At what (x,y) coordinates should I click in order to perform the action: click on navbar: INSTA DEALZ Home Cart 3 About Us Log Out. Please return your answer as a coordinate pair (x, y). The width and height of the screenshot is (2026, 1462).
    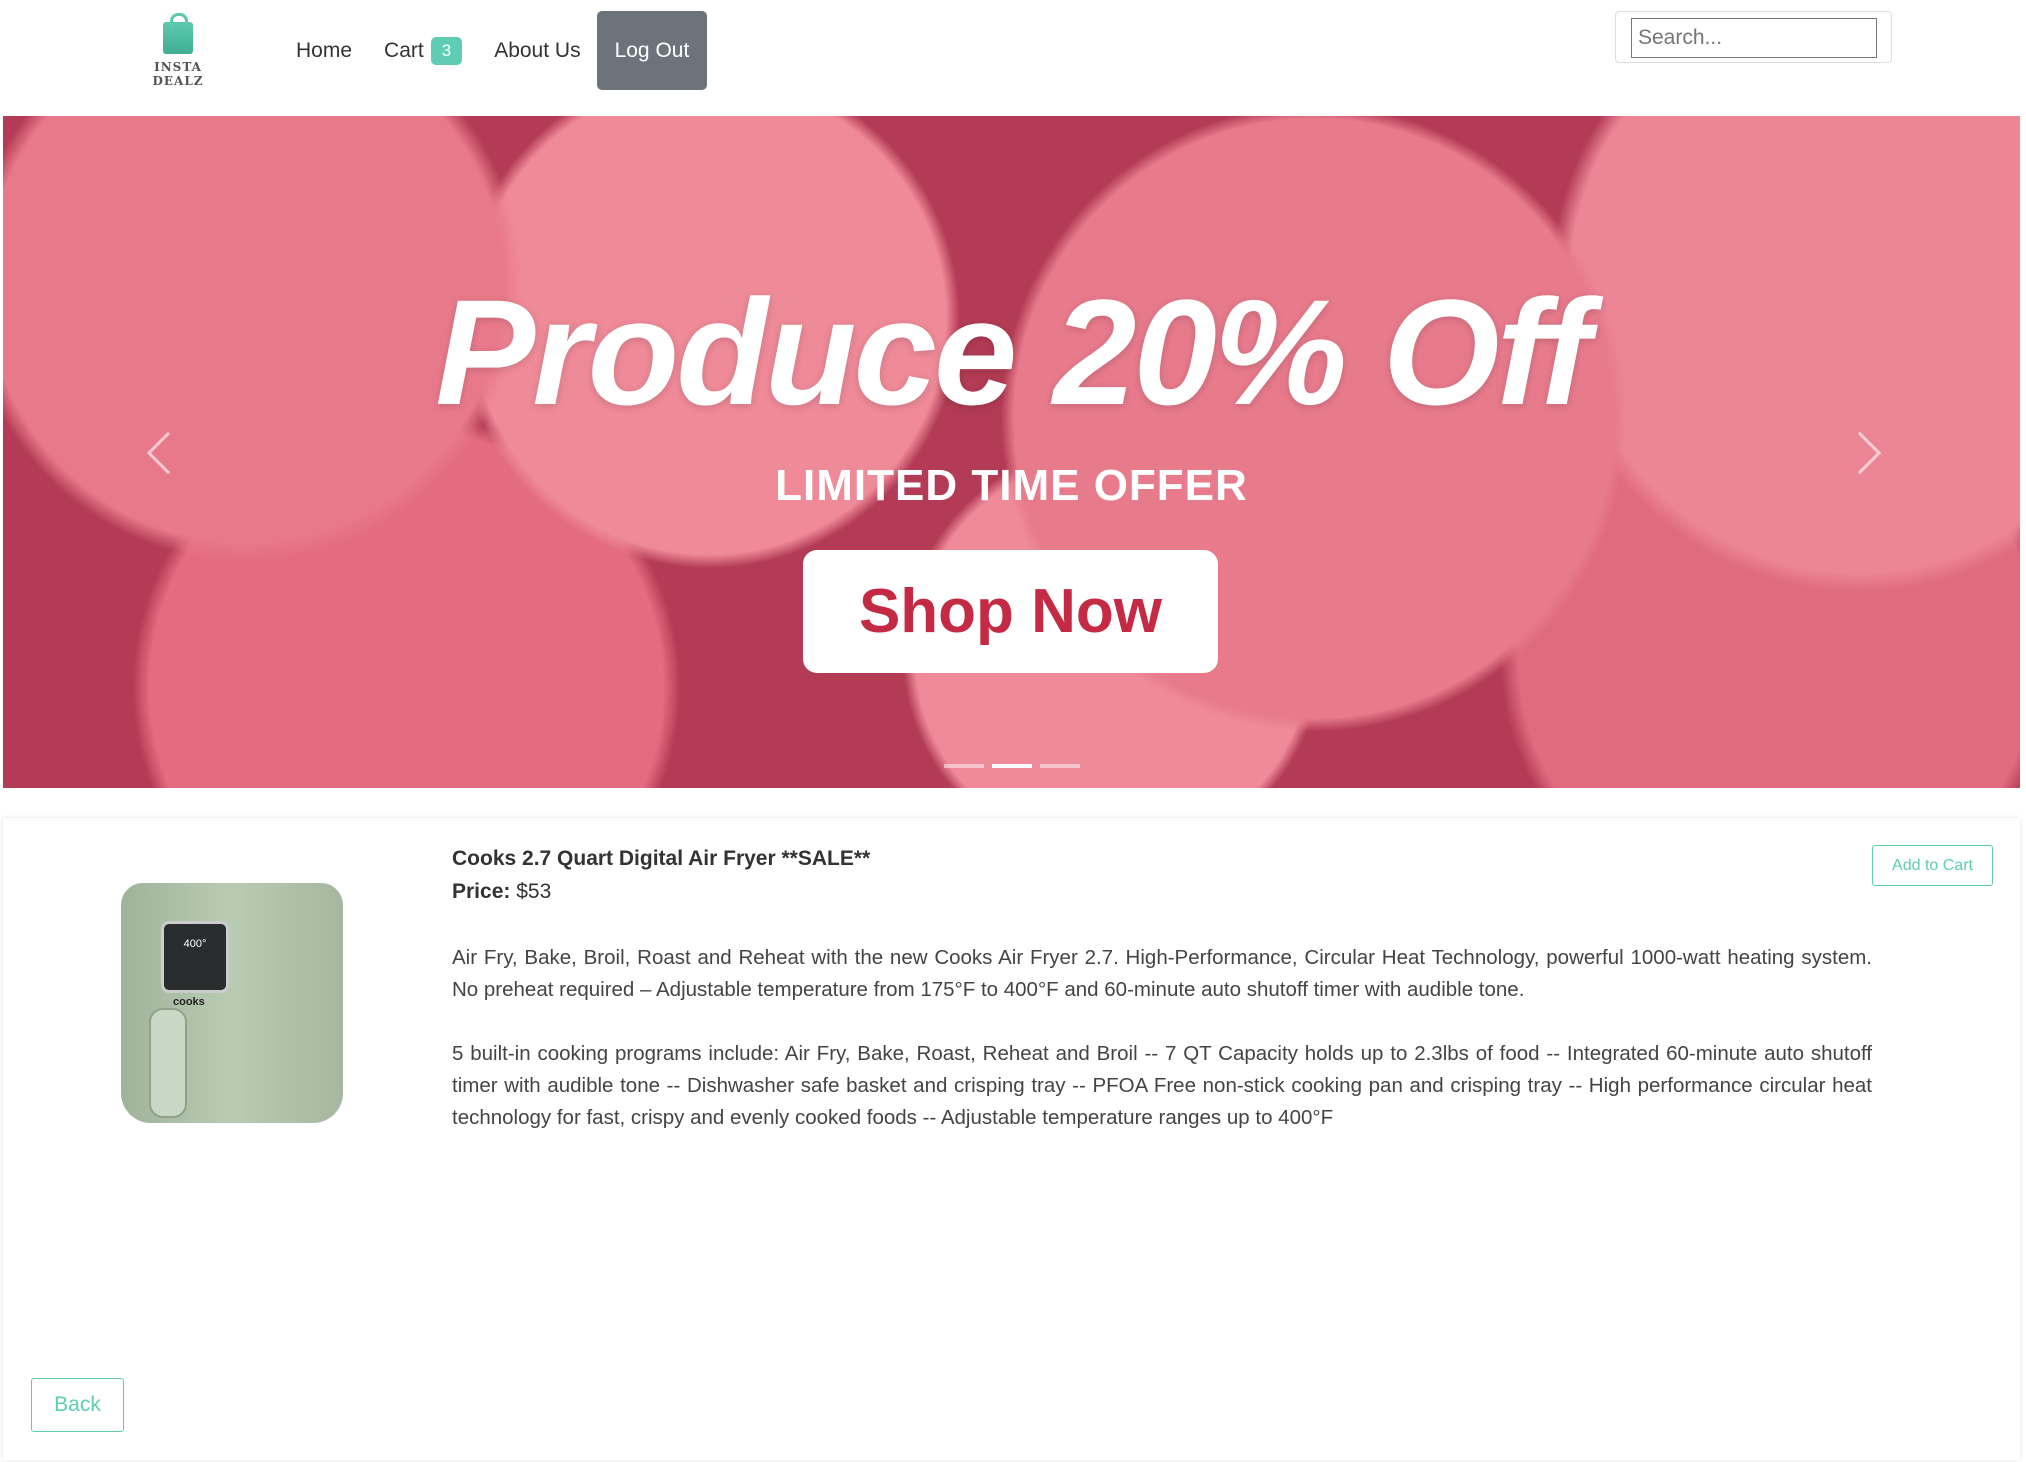
    Looking at the image, I should click on (1013, 58).